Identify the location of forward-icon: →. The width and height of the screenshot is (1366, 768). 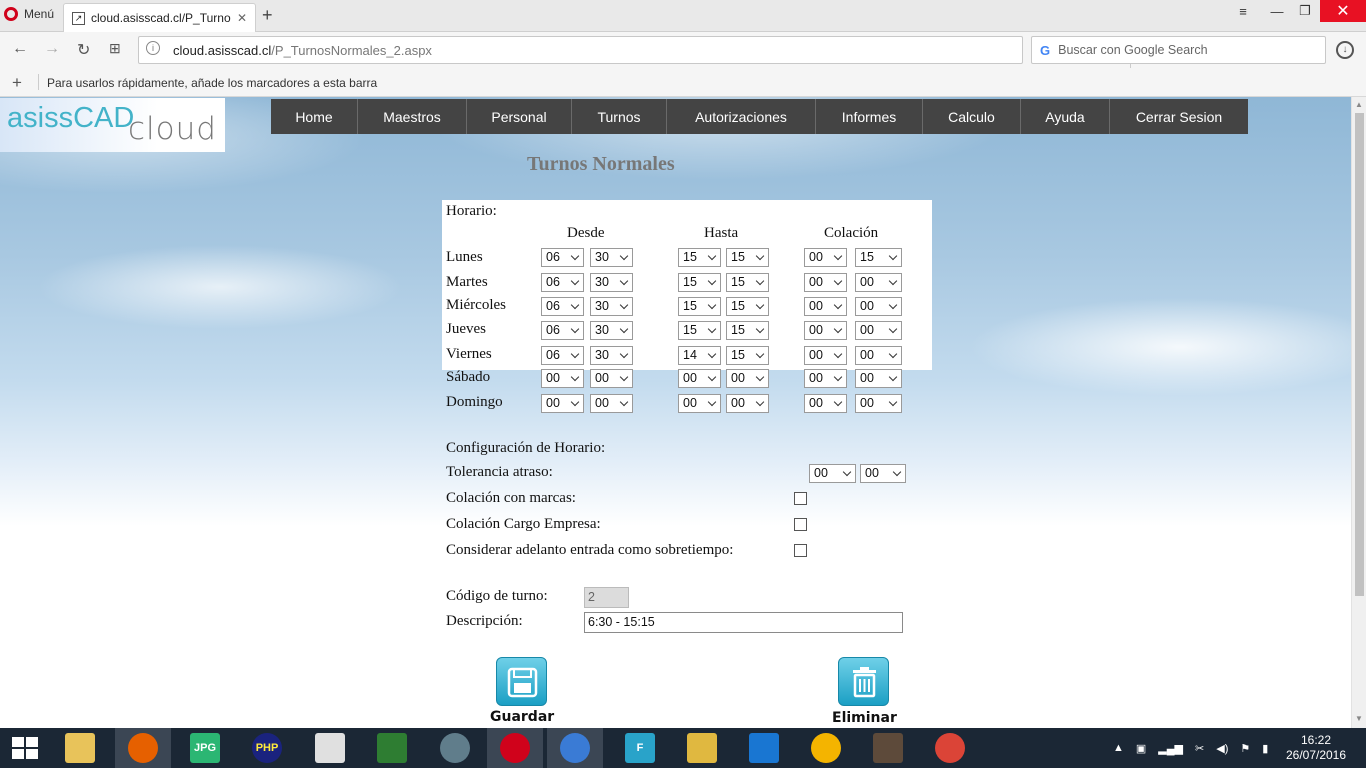
(52, 49).